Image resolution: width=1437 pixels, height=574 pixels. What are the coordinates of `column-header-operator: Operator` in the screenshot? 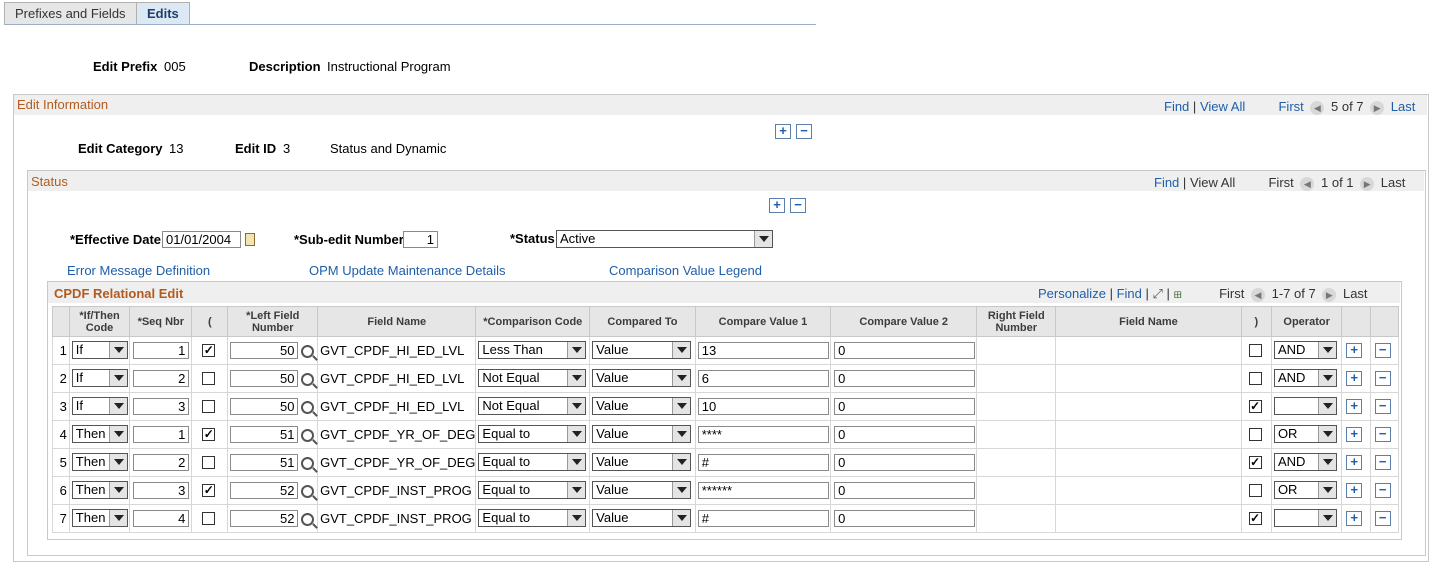 It's located at (1306, 321).